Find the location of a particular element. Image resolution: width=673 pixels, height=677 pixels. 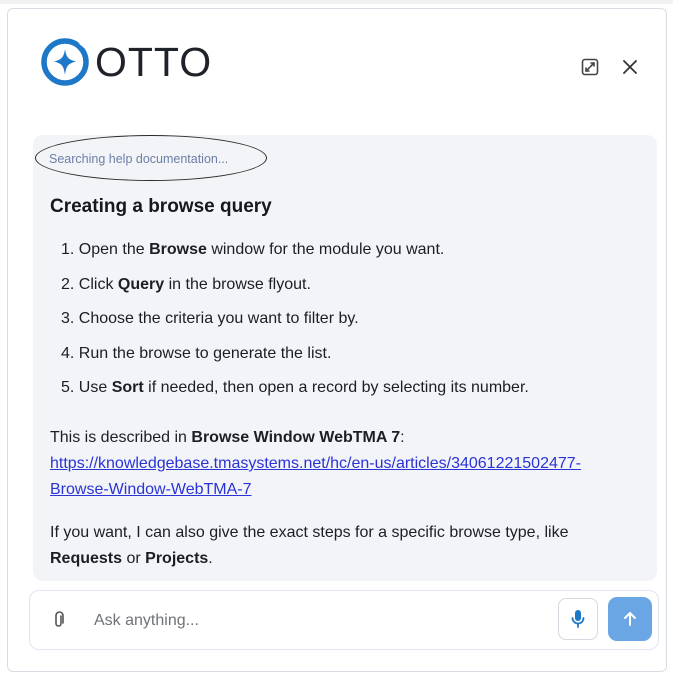

chat-input-bar is located at coordinates (344, 620).